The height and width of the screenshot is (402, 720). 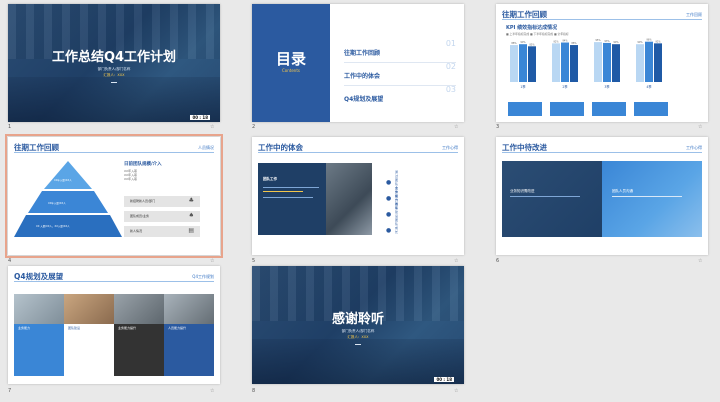 I want to click on bar-value-label: 93%, so click(x=607, y=41).